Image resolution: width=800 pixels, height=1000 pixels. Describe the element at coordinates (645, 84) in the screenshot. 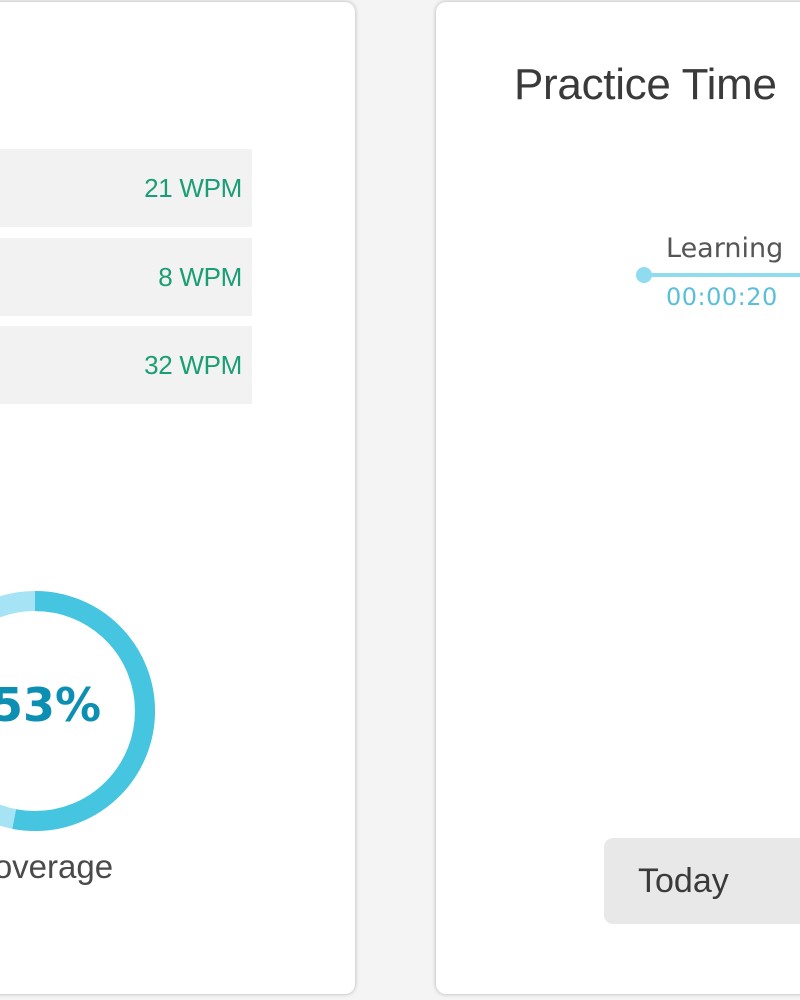

I see `practice-time-title: Practice Time` at that location.